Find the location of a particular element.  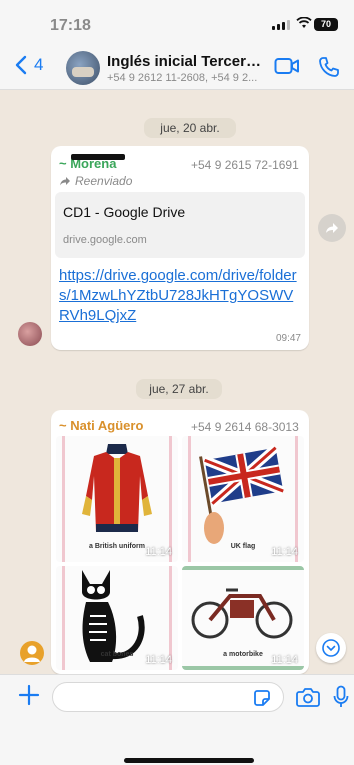

media-image: cat bones 11:14 is located at coordinates (117, 618).